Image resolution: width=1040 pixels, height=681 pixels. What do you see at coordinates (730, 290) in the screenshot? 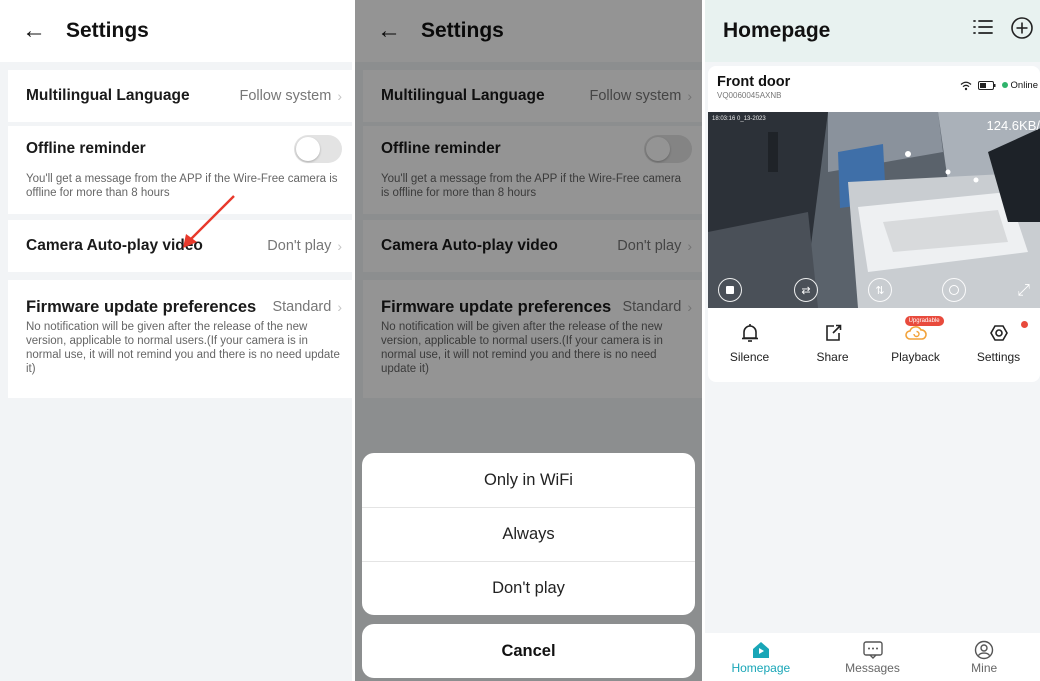
I see `stop-icon` at bounding box center [730, 290].